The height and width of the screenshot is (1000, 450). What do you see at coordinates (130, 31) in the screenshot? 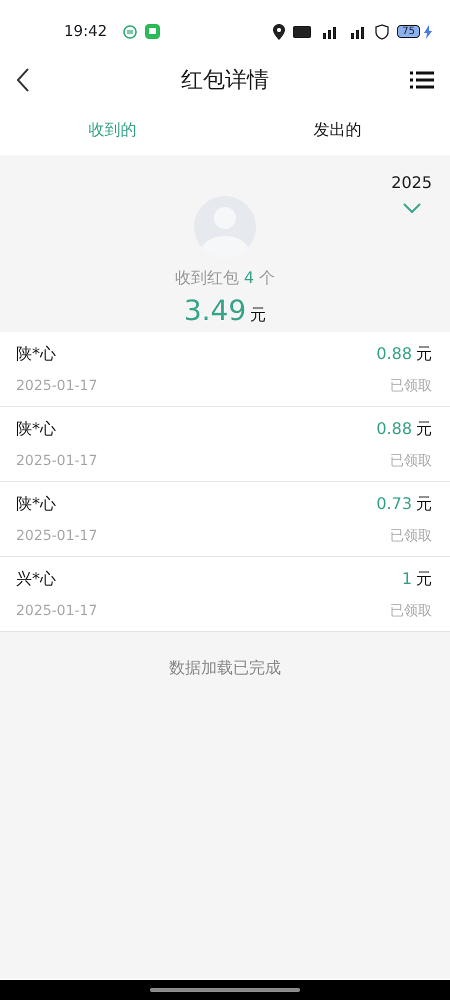
I see `sync-icon` at bounding box center [130, 31].